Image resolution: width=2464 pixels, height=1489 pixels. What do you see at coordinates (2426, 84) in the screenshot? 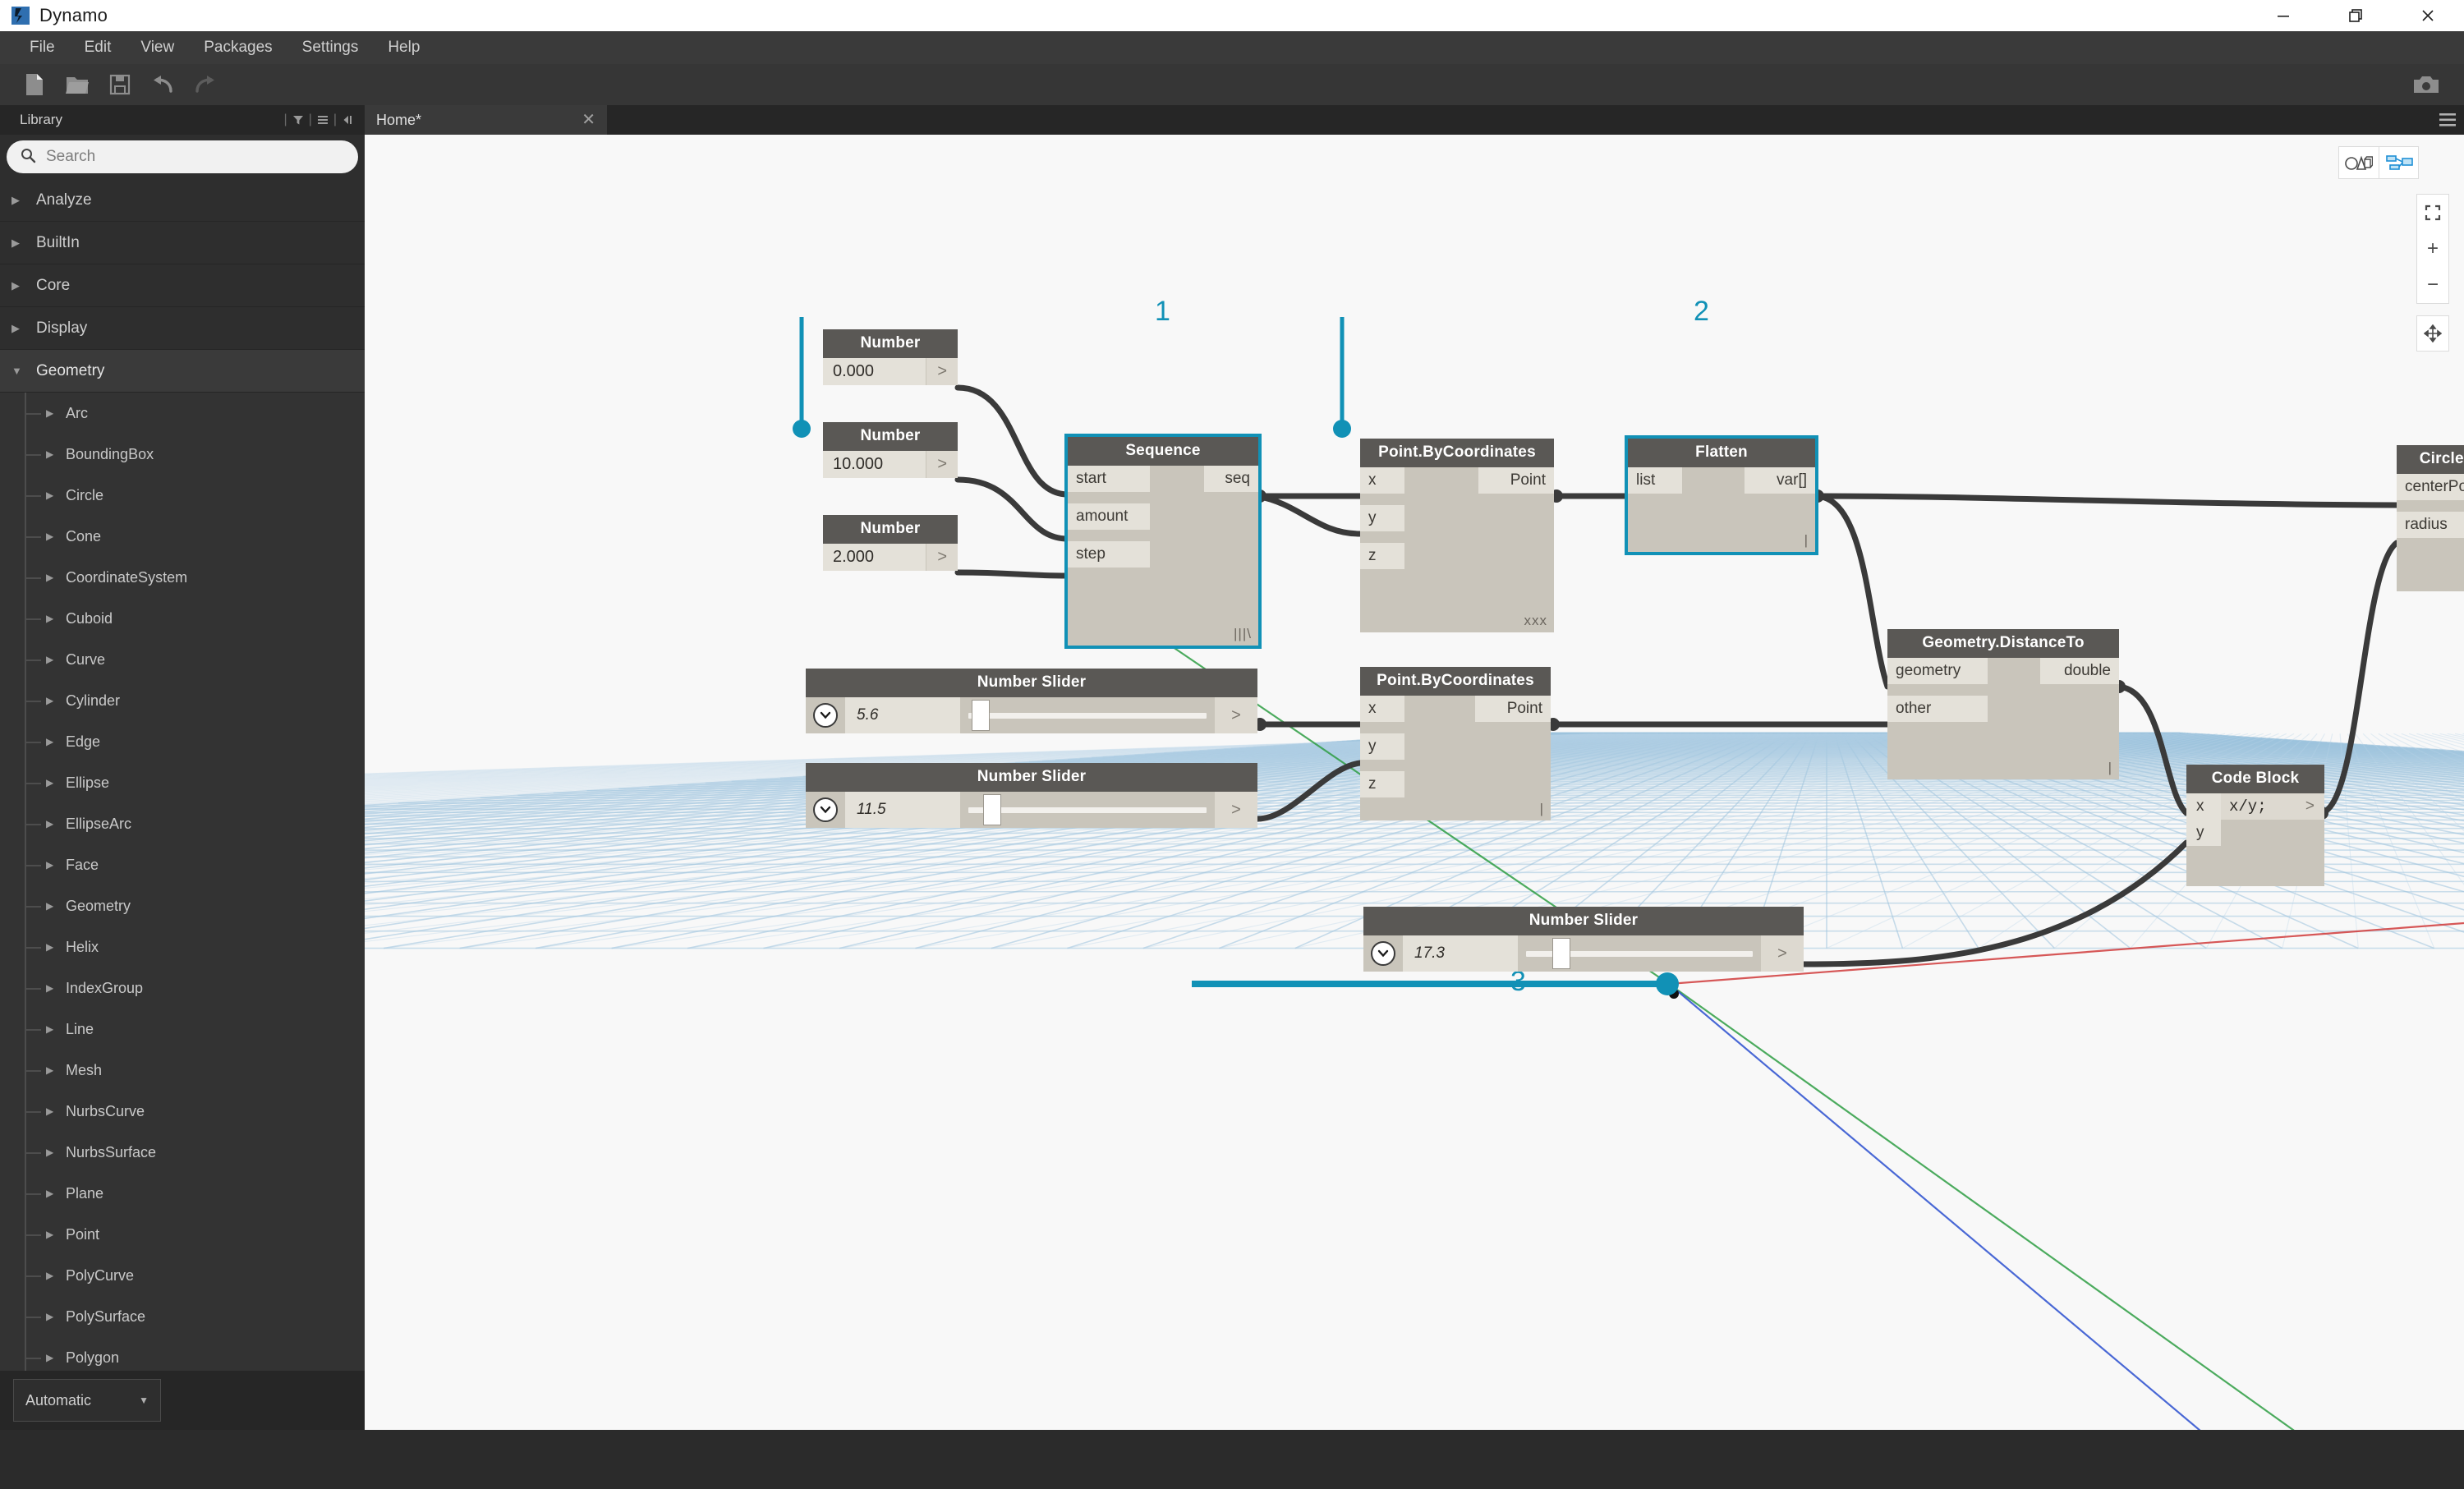
I see `camera-icon` at bounding box center [2426, 84].